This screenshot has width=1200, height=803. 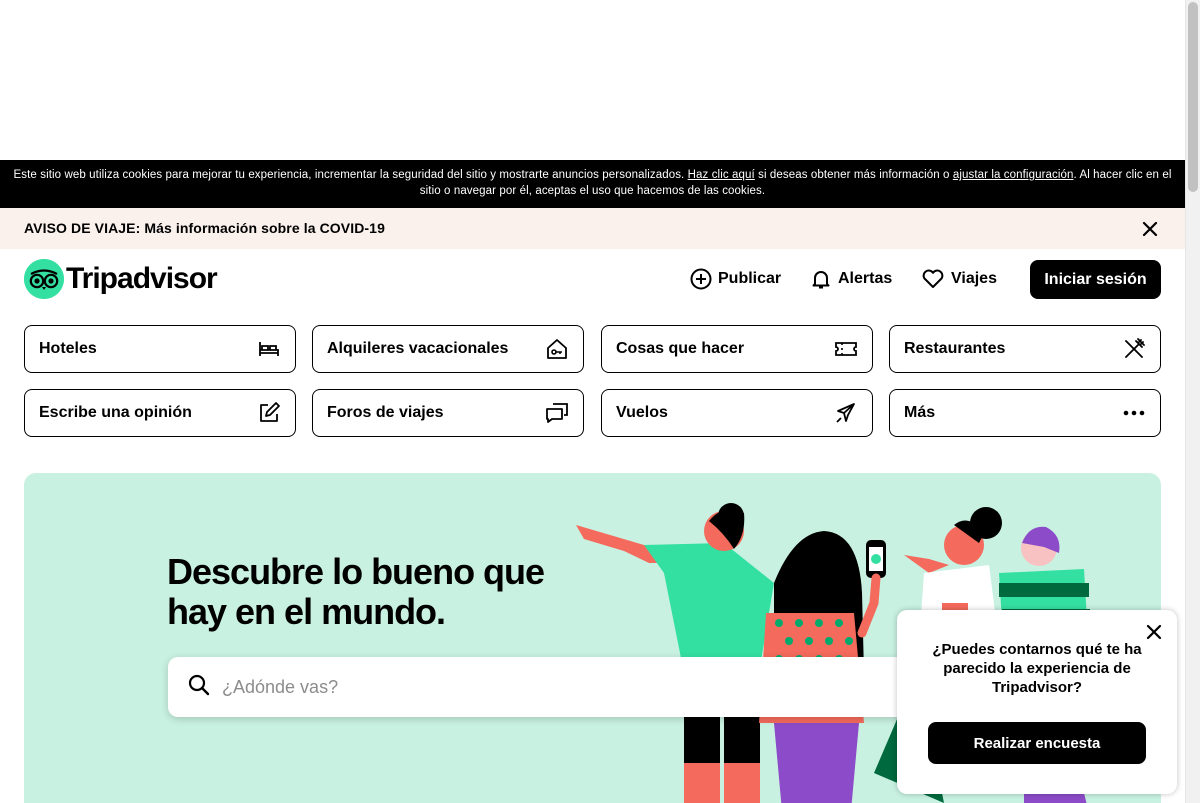 I want to click on chat-icon, so click(x=557, y=413).